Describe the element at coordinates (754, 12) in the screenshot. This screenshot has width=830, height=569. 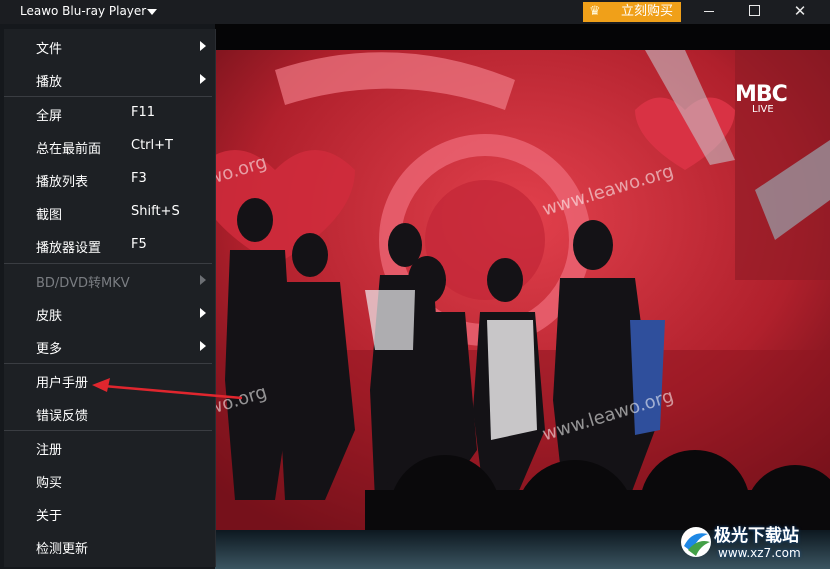
I see `maximize-button` at that location.